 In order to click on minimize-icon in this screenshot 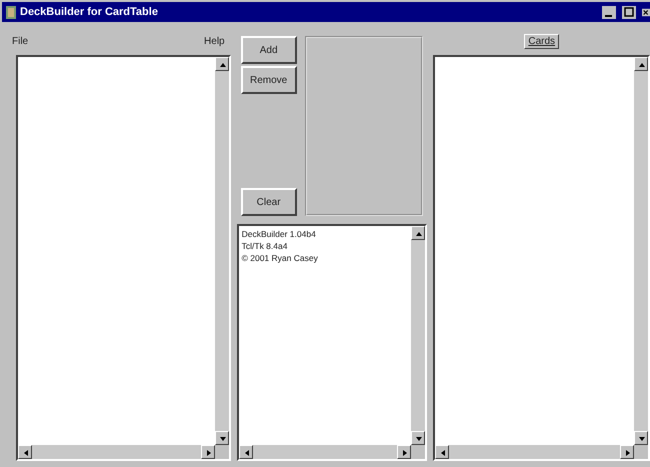, I will do `click(609, 12)`.